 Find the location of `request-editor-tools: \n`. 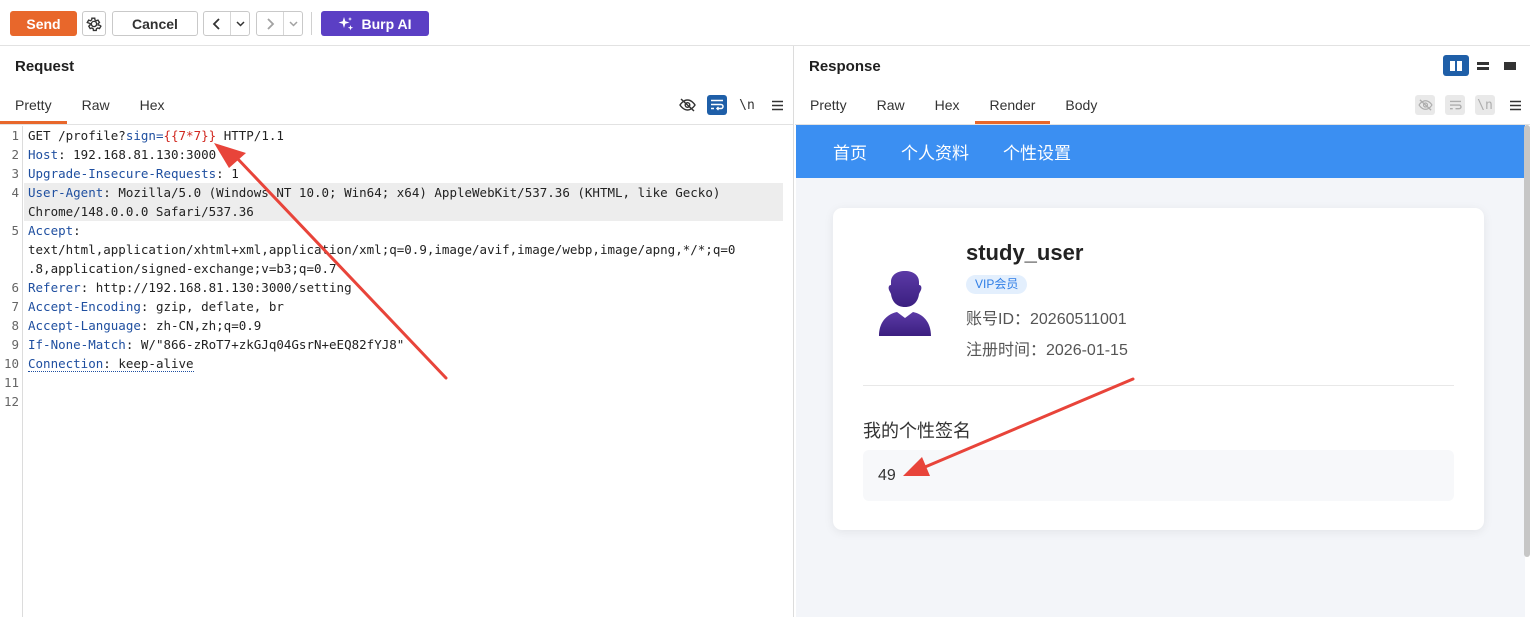

request-editor-tools: \n is located at coordinates (732, 105).